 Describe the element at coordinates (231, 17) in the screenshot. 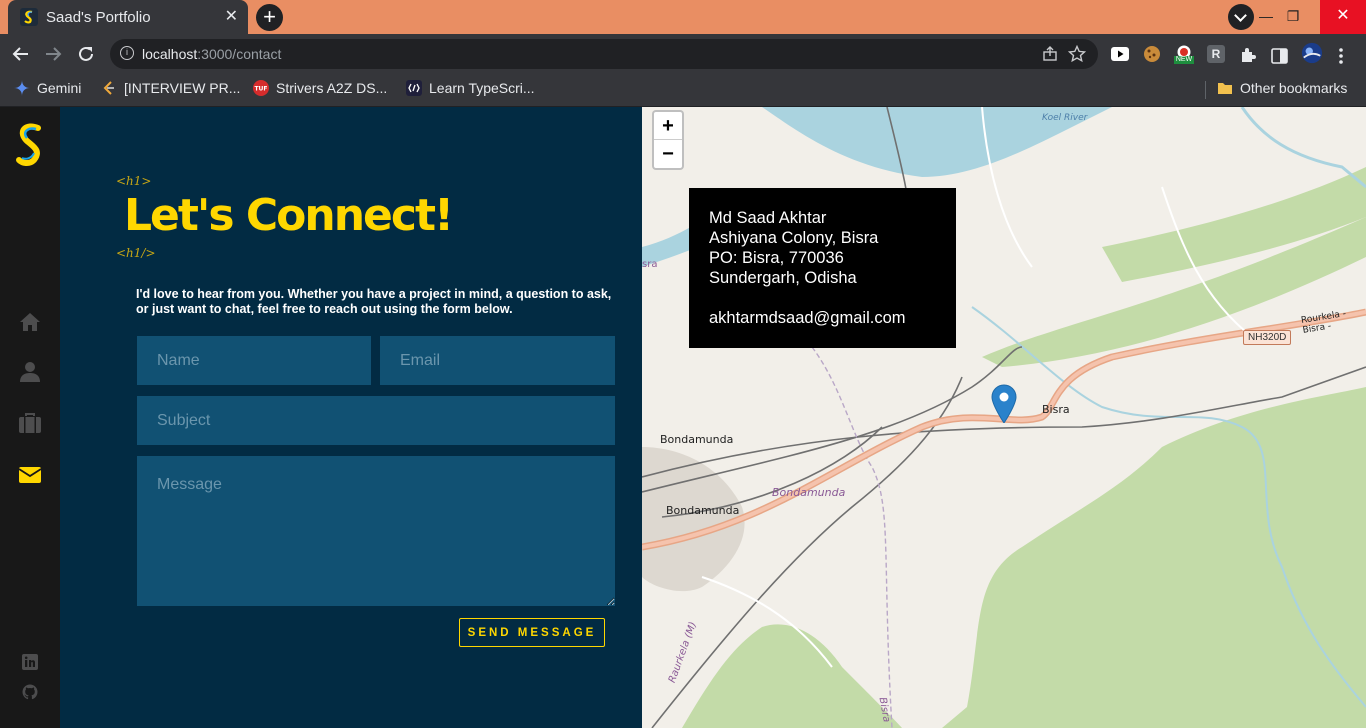

I see `tab-close-icon: ✕` at that location.